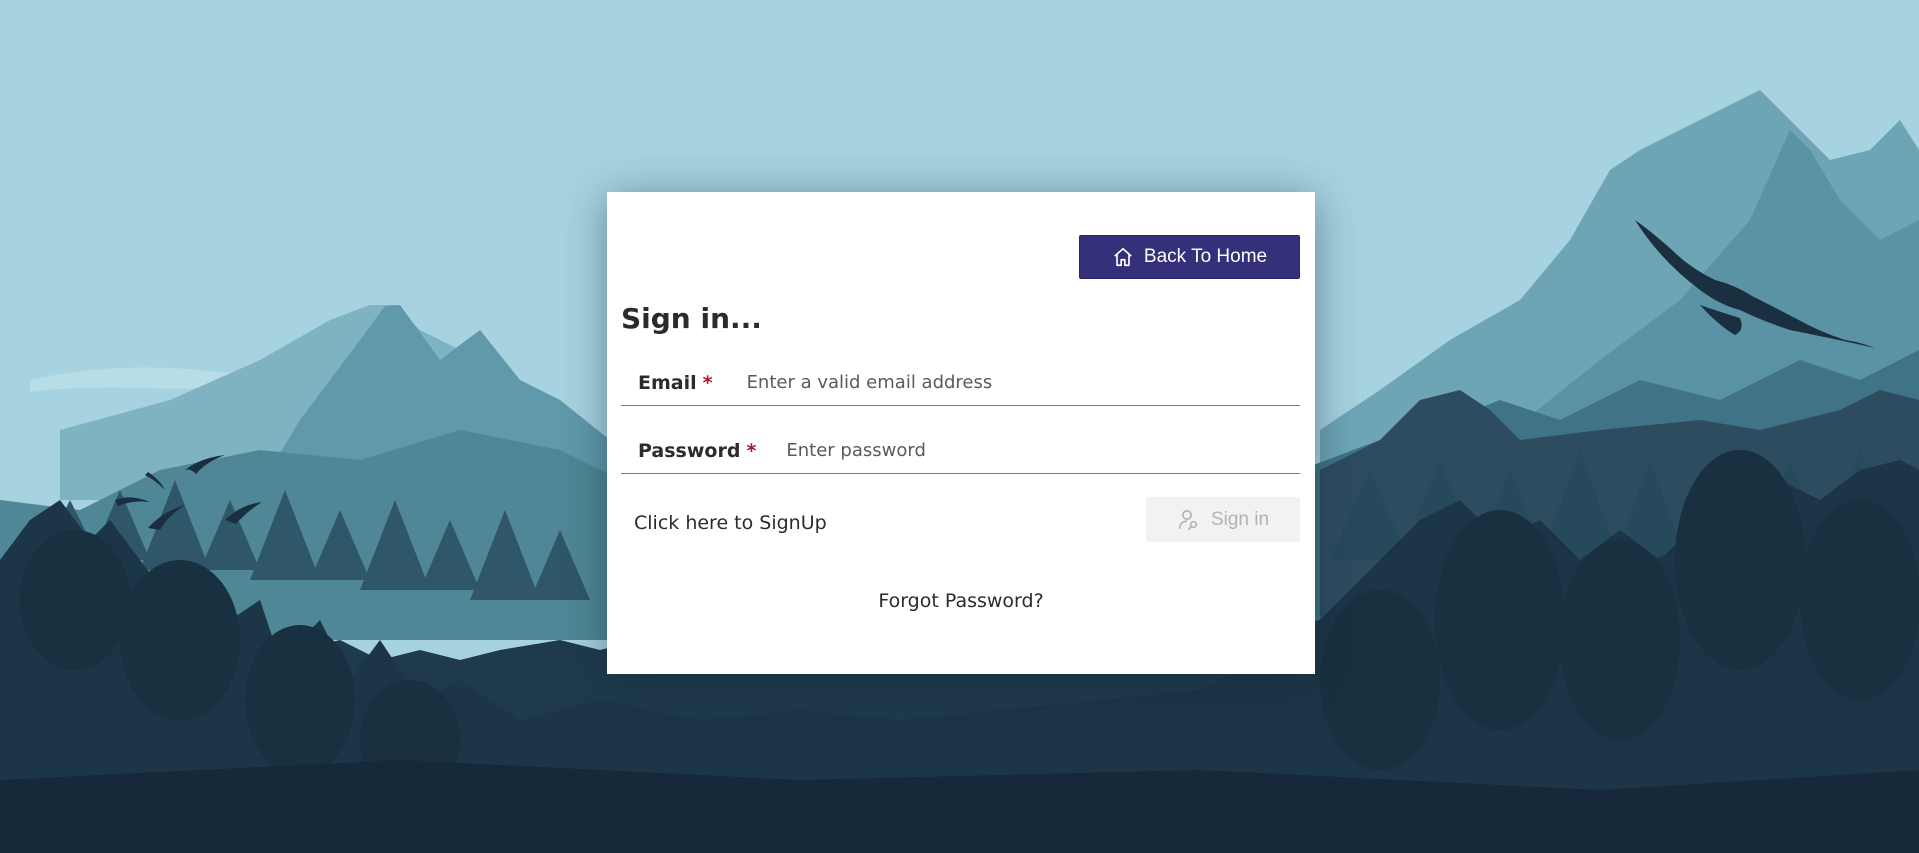  I want to click on password-field-row: Password *, so click(960, 450).